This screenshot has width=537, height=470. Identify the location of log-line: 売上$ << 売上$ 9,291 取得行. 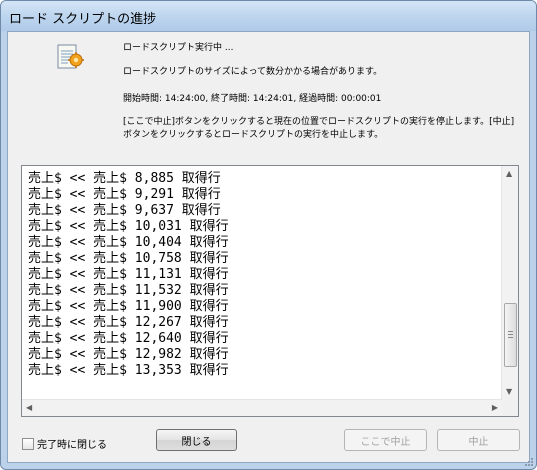
(124, 194).